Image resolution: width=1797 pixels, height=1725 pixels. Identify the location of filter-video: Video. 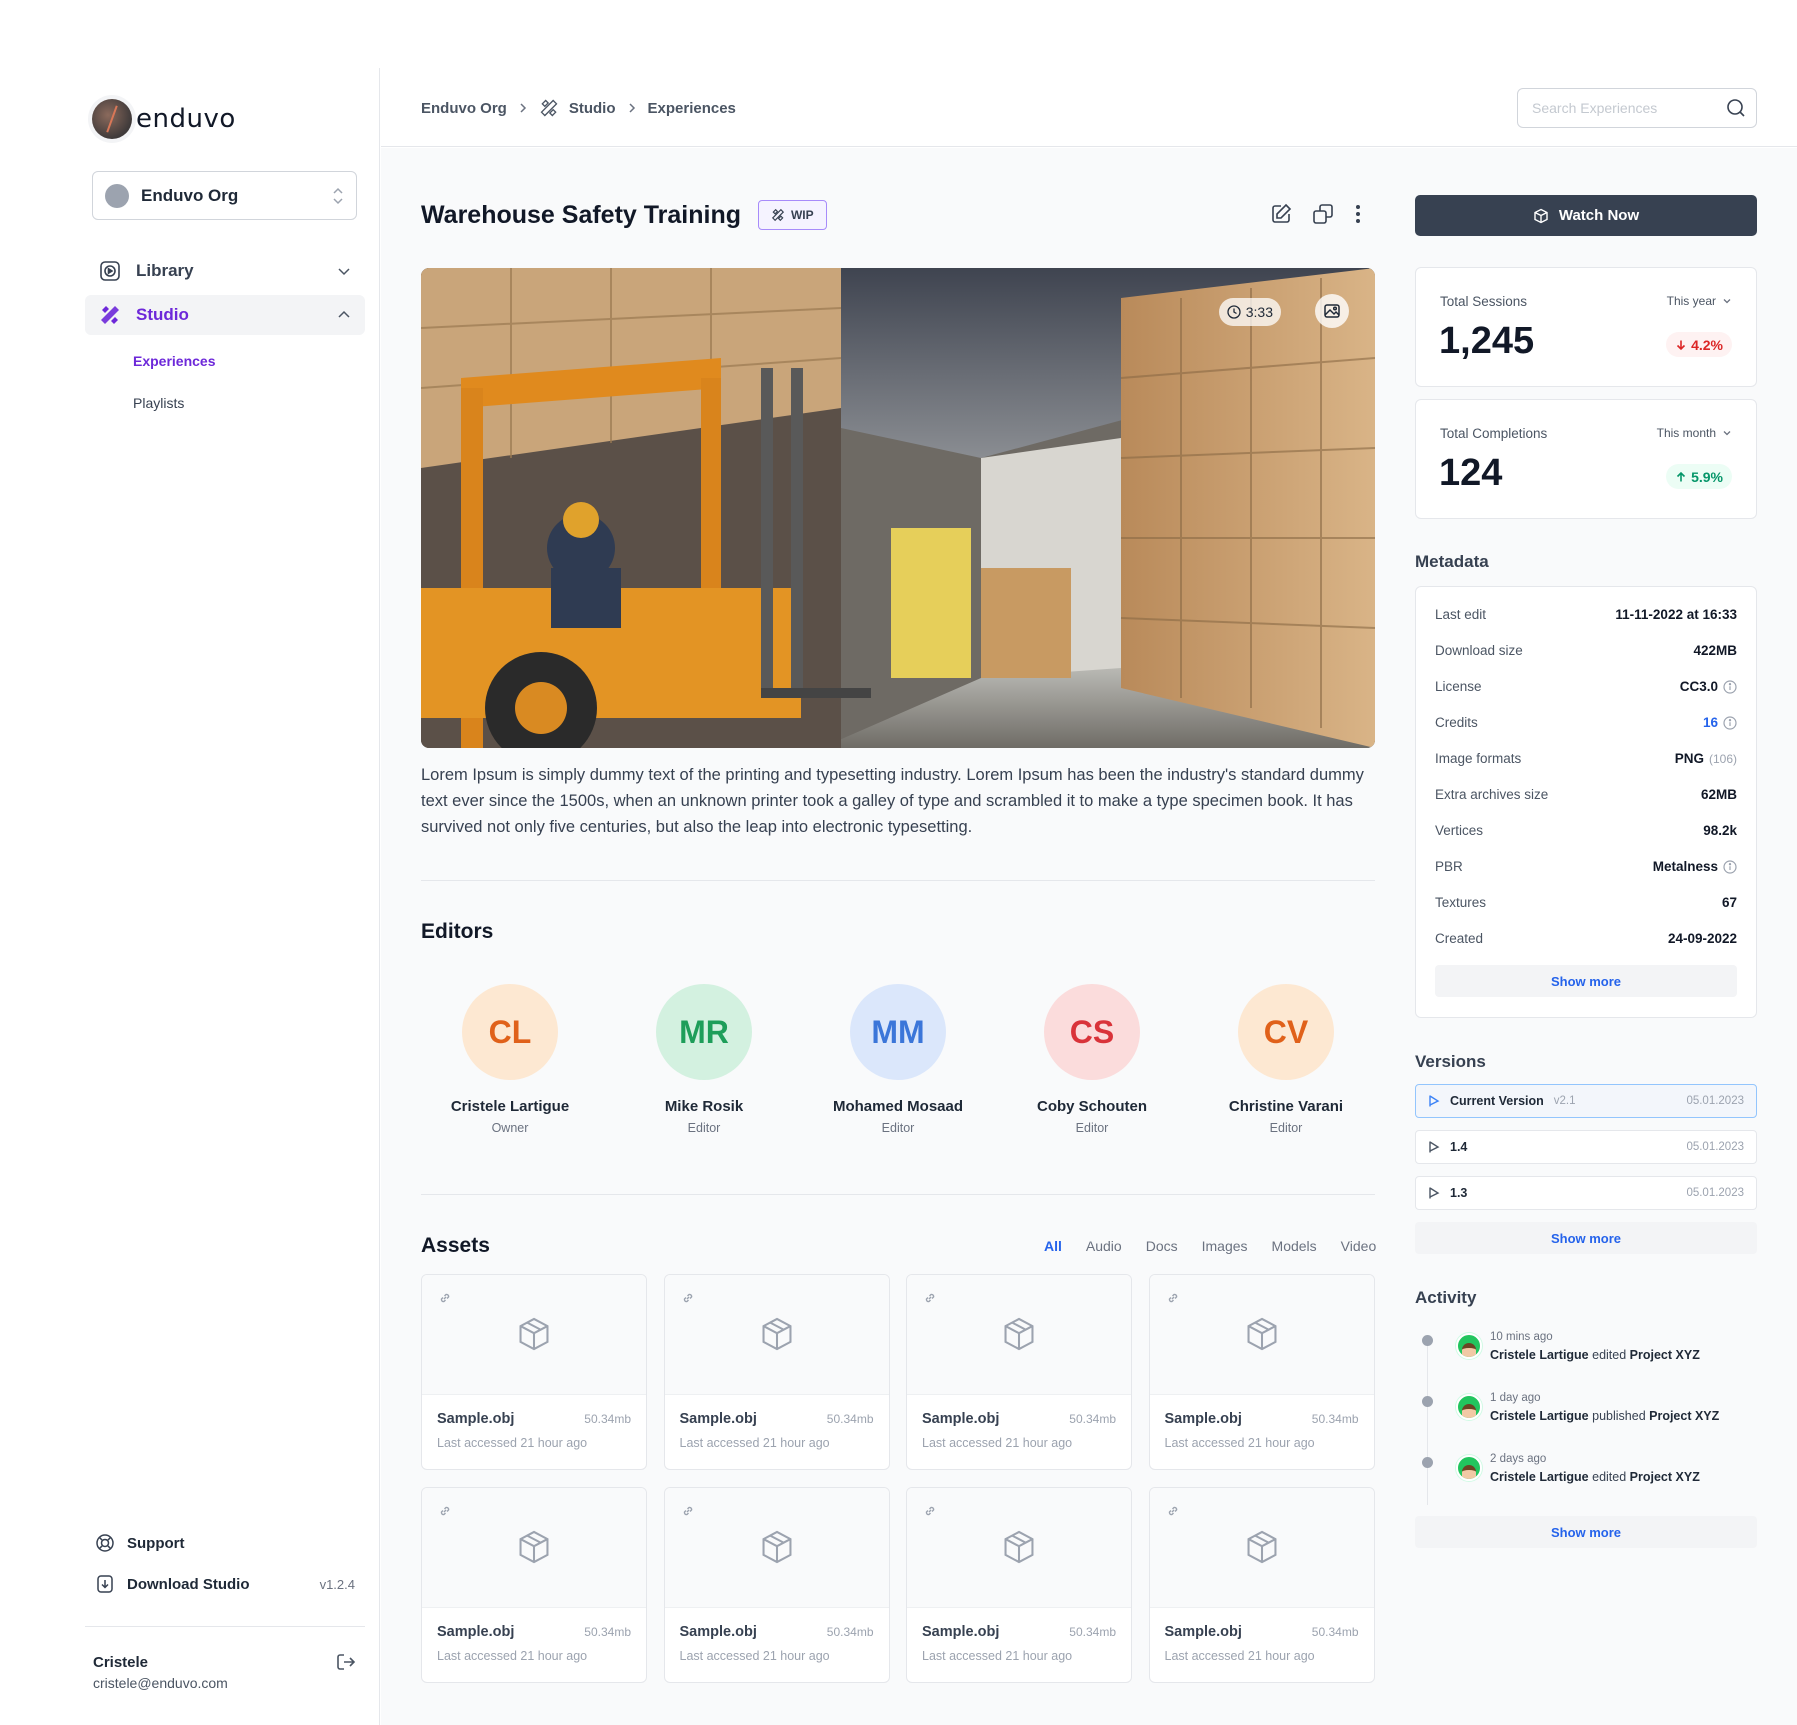
(1359, 1246).